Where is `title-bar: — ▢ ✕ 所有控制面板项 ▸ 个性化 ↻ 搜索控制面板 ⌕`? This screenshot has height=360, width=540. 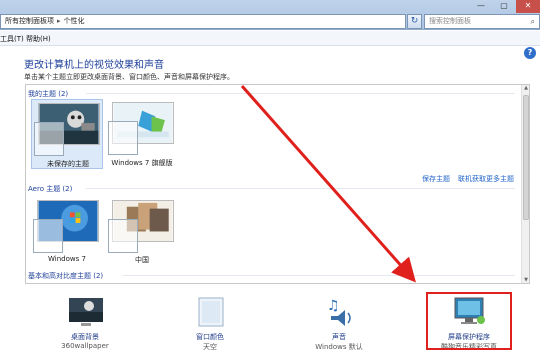 title-bar: — ▢ ✕ 所有控制面板项 ▸ 个性化 ↻ 搜索控制面板 ⌕ is located at coordinates (270, 15).